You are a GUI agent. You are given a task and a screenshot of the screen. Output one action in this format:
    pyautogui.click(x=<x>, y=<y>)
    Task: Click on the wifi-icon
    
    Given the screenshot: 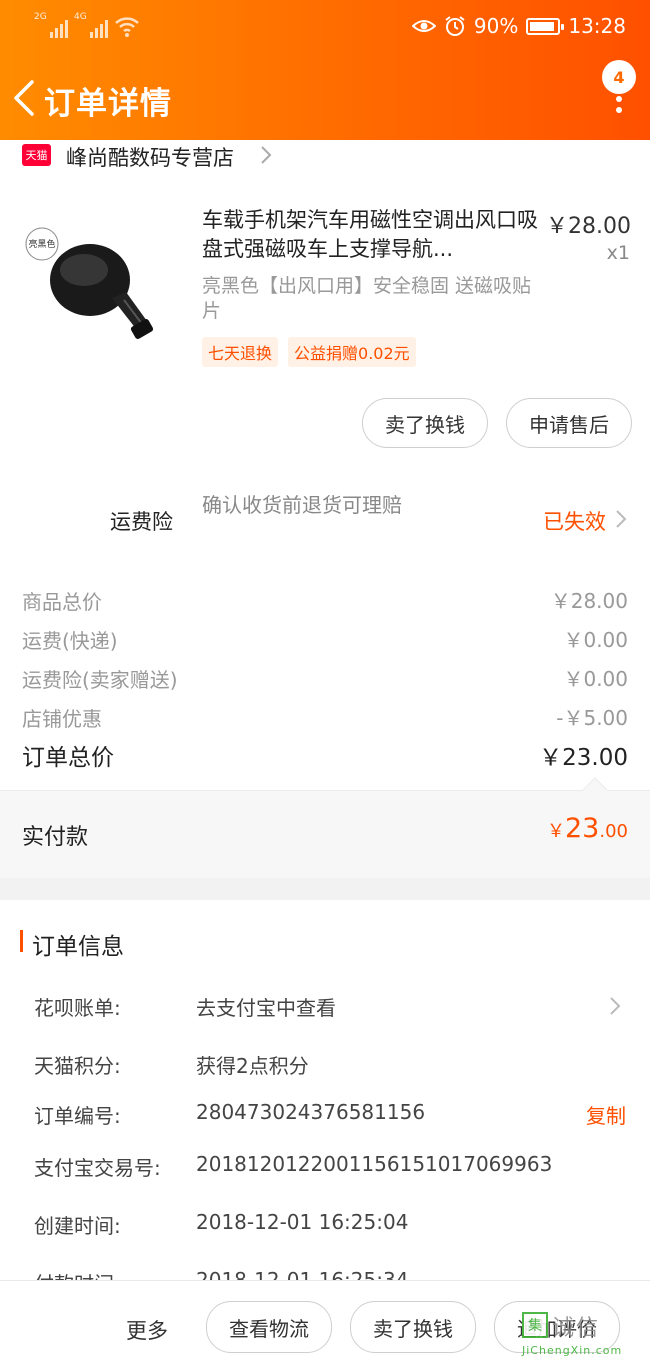 What is the action you would take?
    pyautogui.click(x=127, y=27)
    